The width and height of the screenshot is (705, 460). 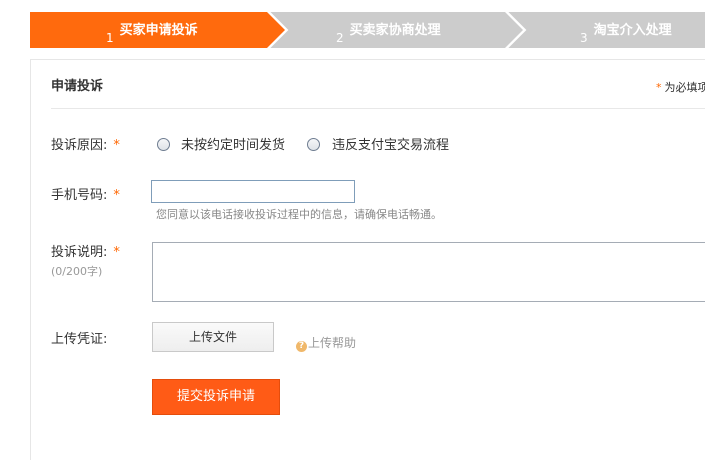 What do you see at coordinates (428, 272) in the screenshot?
I see `description-textarea` at bounding box center [428, 272].